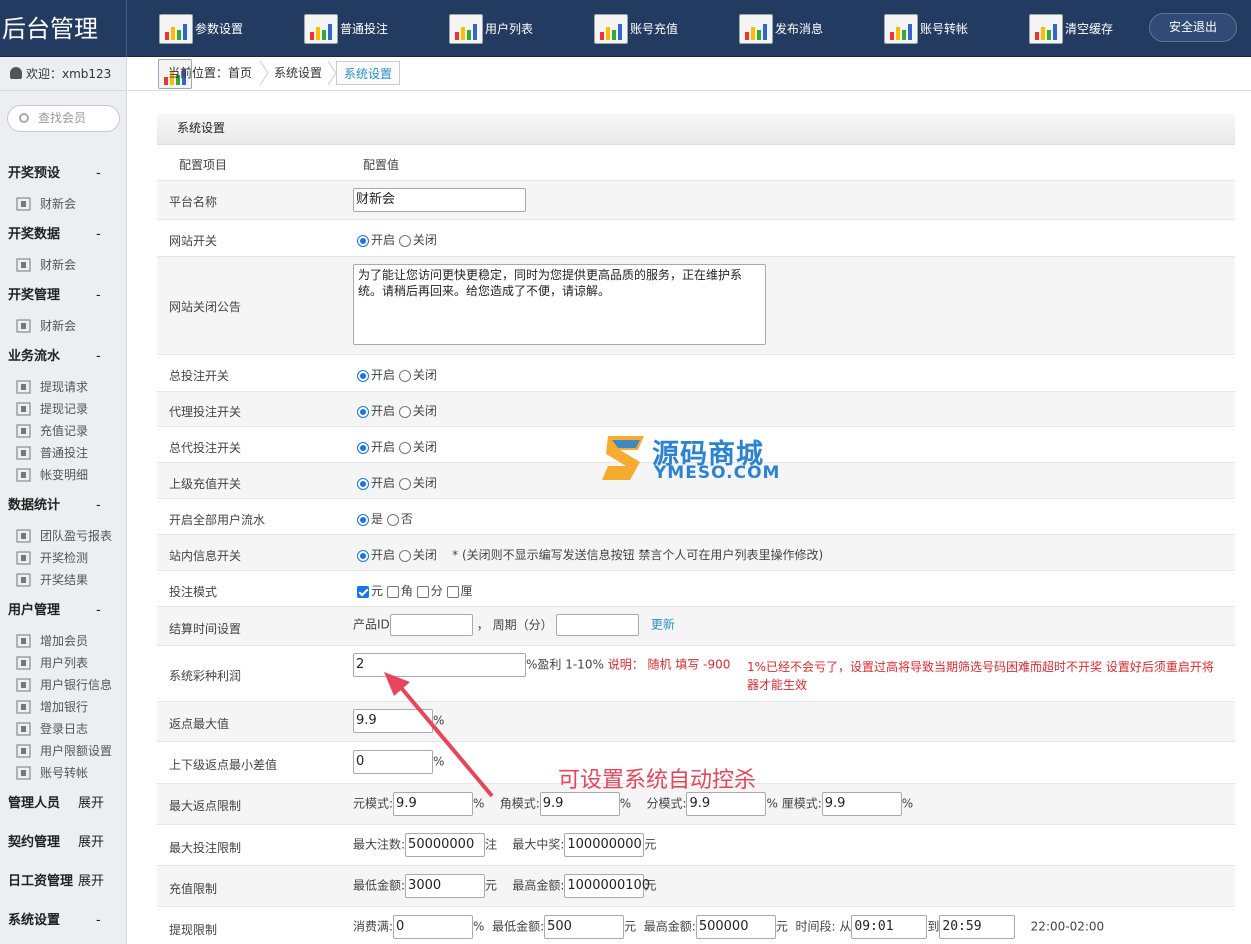 This screenshot has width=1251, height=944. I want to click on mode-yuan-checkbox, so click(363, 591).